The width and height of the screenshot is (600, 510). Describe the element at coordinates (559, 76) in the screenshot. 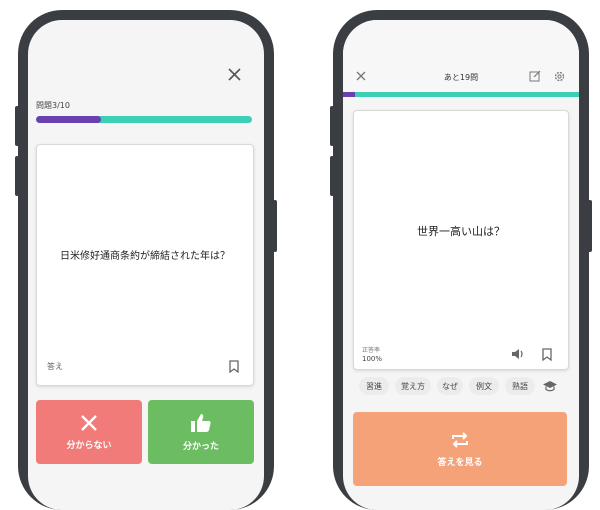

I see `gear-icon` at that location.